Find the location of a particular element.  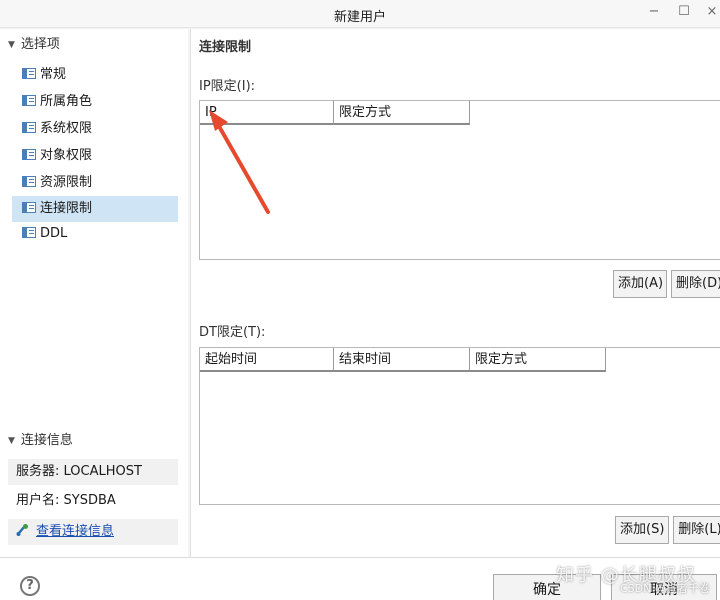

sidebar-item-label: 常规 is located at coordinates (53, 74).